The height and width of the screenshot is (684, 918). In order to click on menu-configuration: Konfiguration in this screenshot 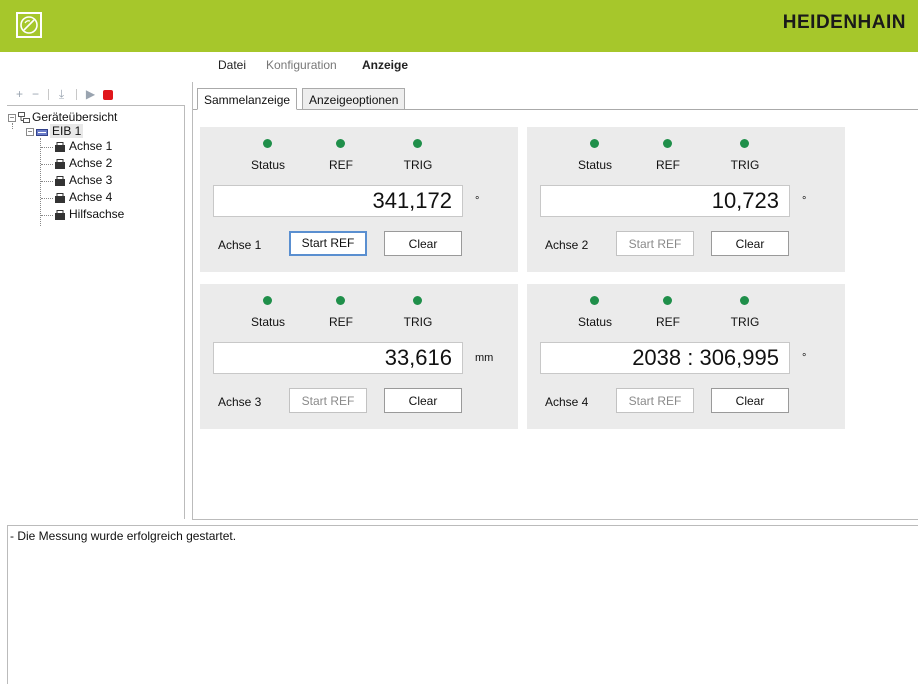, I will do `click(301, 65)`.